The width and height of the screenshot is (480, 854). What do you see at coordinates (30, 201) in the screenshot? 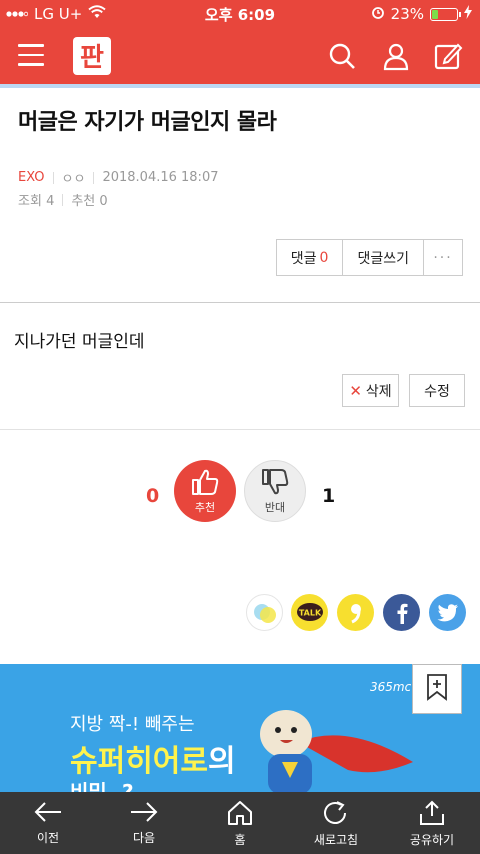
I see `views-label: 조회` at bounding box center [30, 201].